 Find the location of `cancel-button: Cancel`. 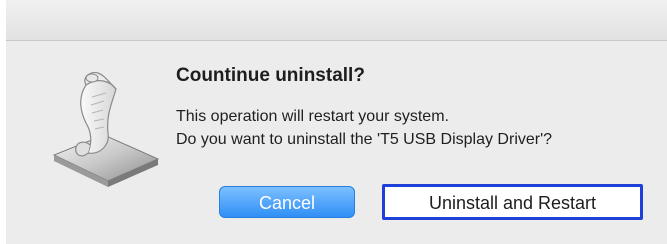

cancel-button: Cancel is located at coordinates (287, 202).